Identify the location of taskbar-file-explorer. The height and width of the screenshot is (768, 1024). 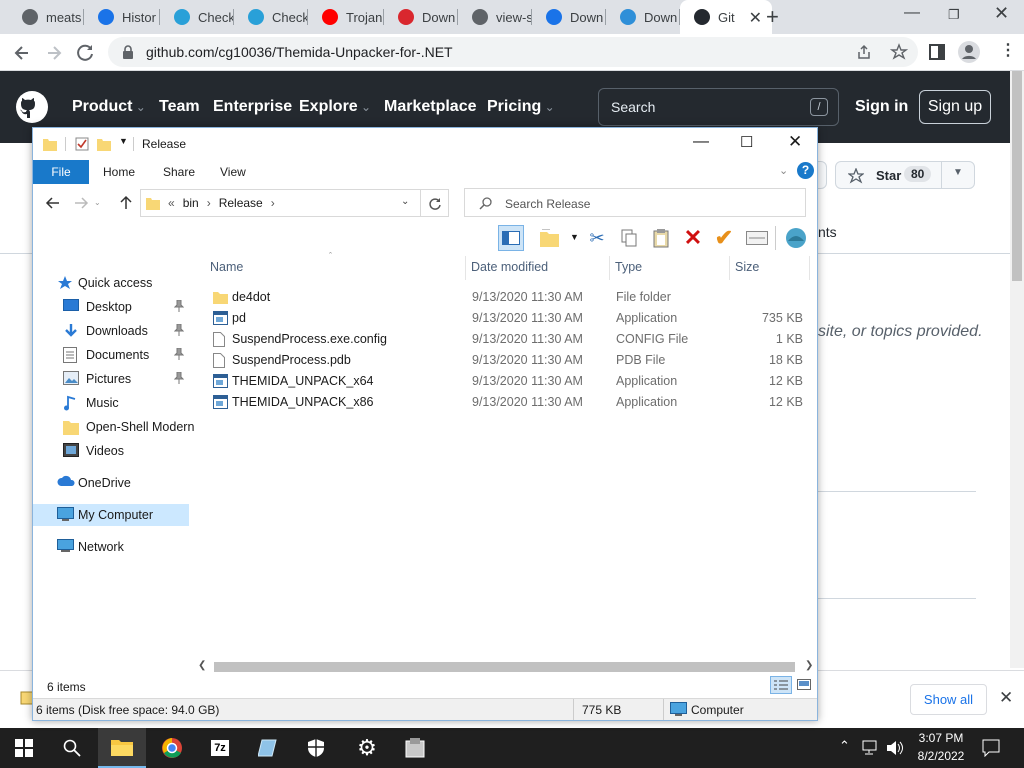
(122, 748).